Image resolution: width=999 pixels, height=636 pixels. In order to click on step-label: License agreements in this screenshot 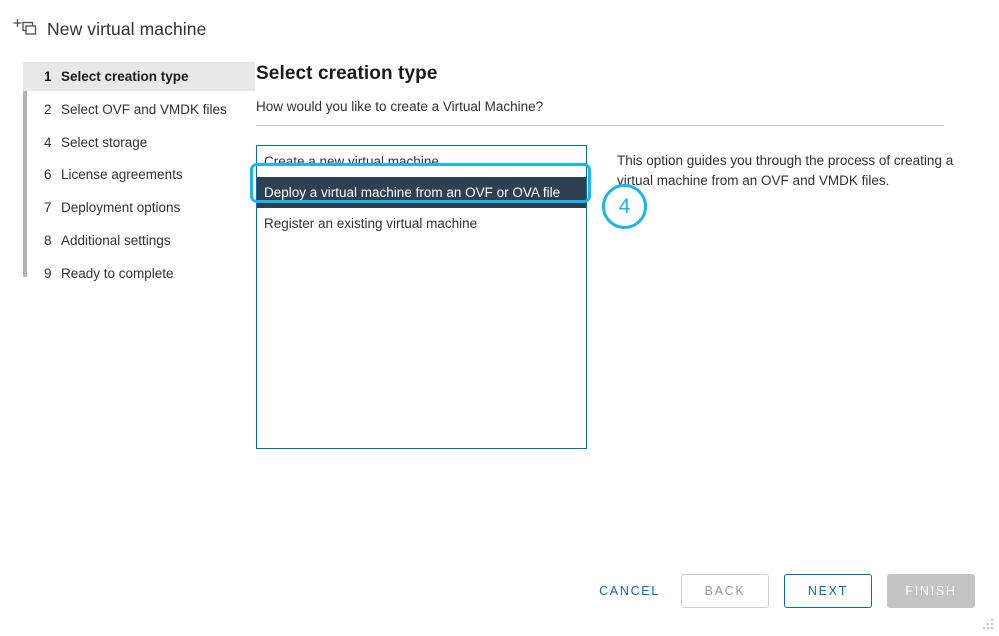, I will do `click(122, 175)`.